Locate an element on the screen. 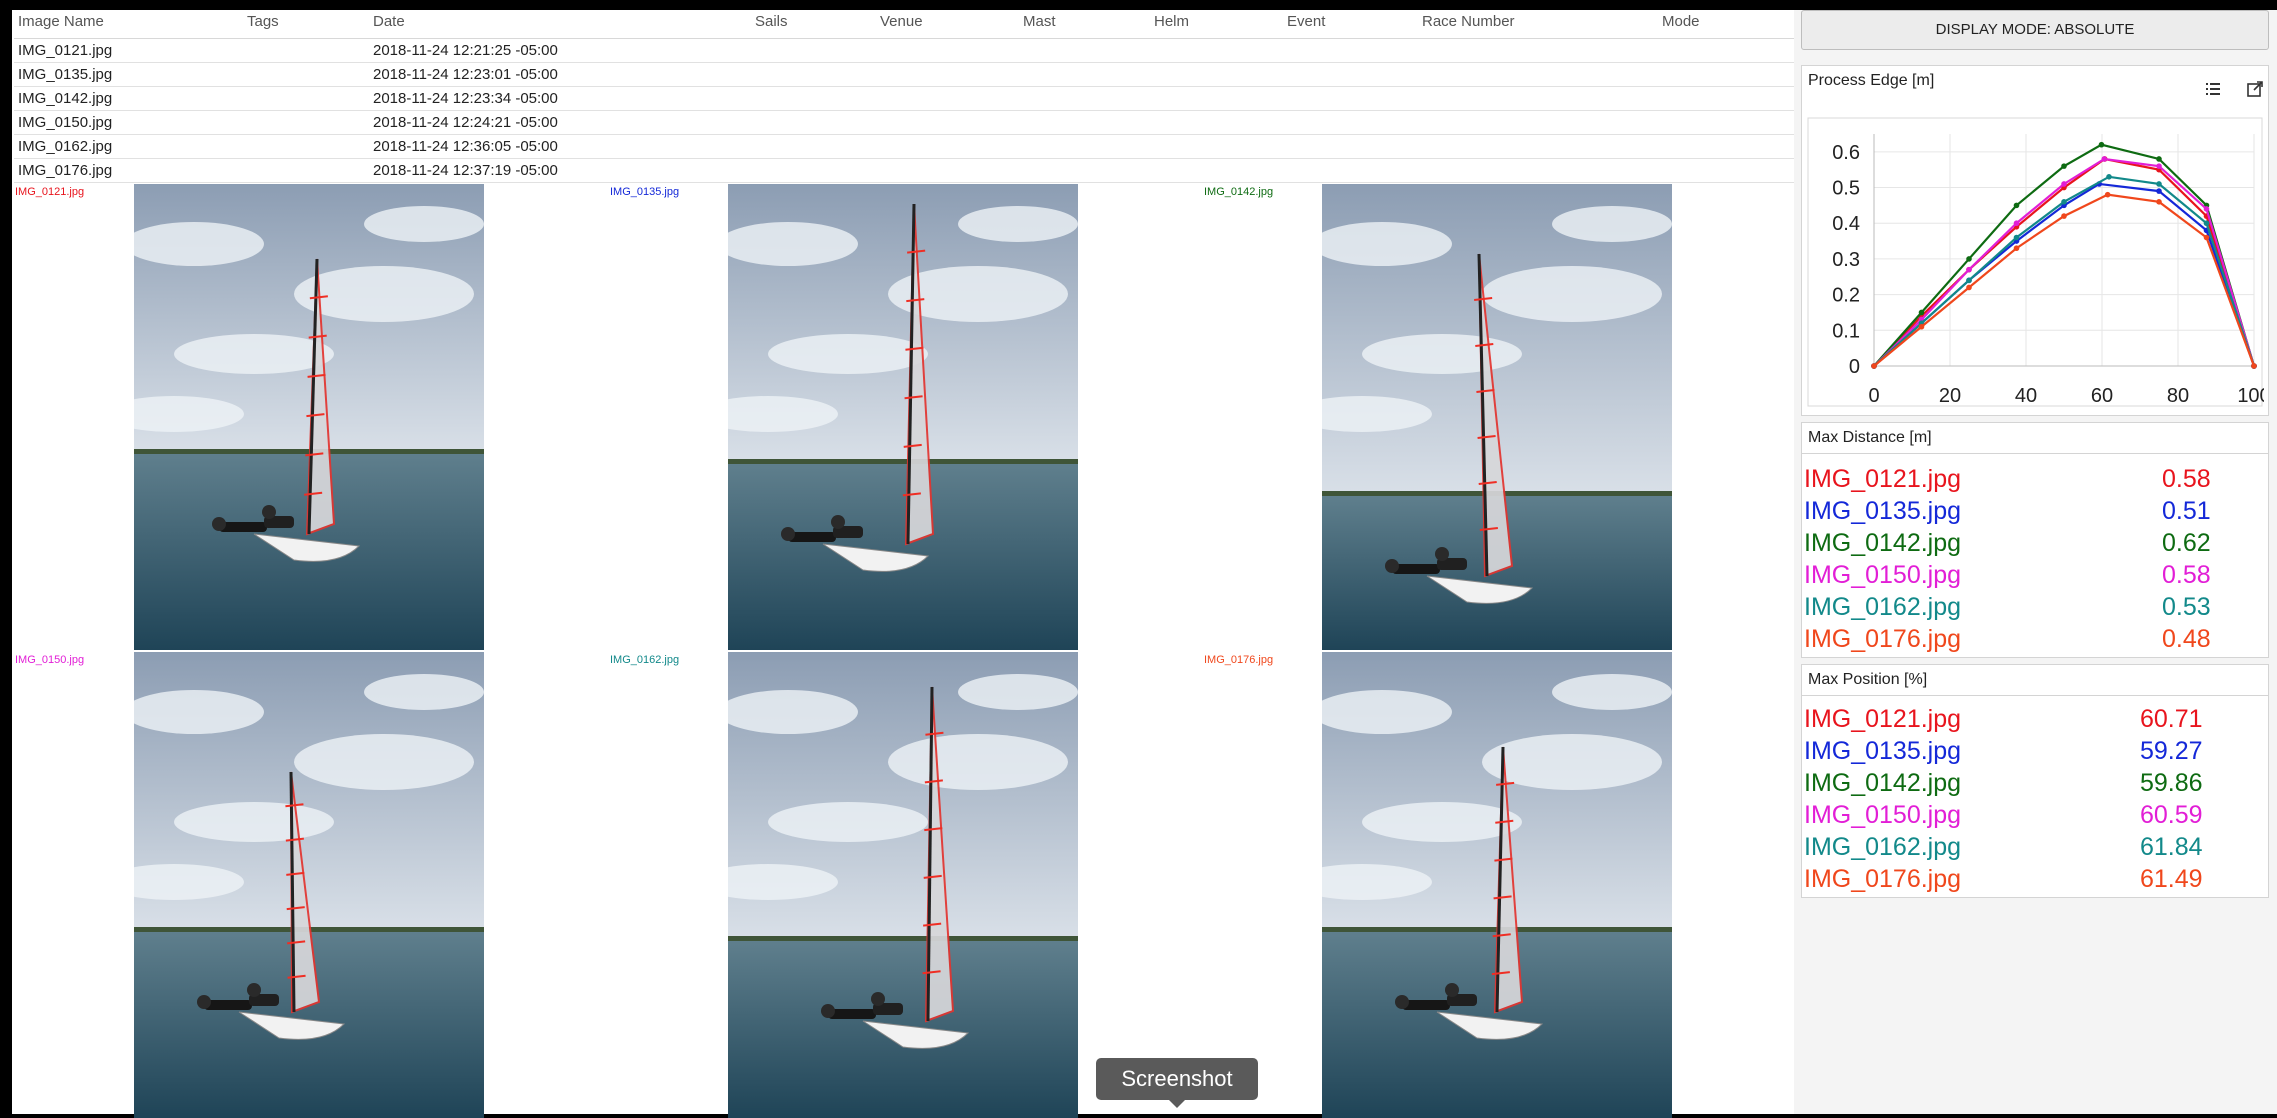 This screenshot has width=2277, height=1118. table-row: IMG_0142.jpg 2018-11-24 12:23:34 -05:00 is located at coordinates (904, 98).